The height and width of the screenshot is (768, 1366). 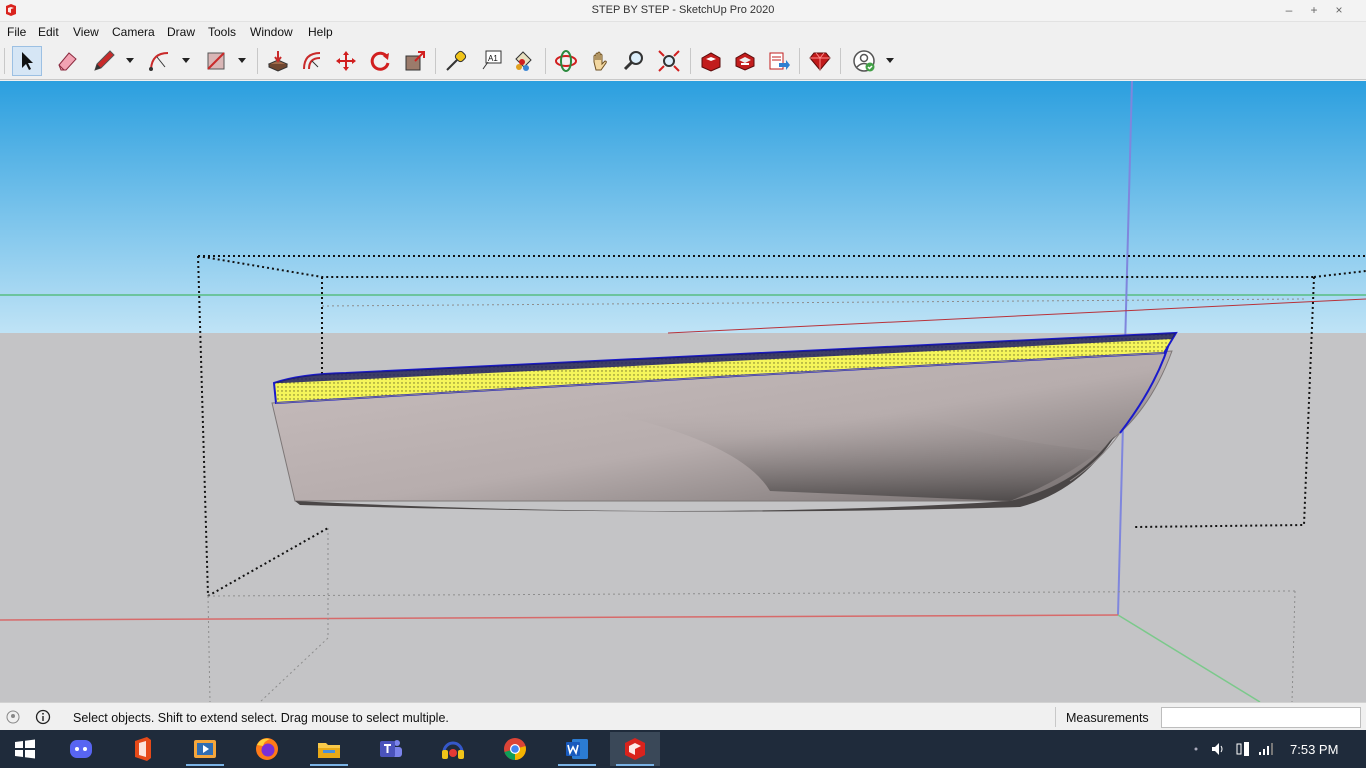 I want to click on paint-bucket-icon, so click(x=523, y=61).